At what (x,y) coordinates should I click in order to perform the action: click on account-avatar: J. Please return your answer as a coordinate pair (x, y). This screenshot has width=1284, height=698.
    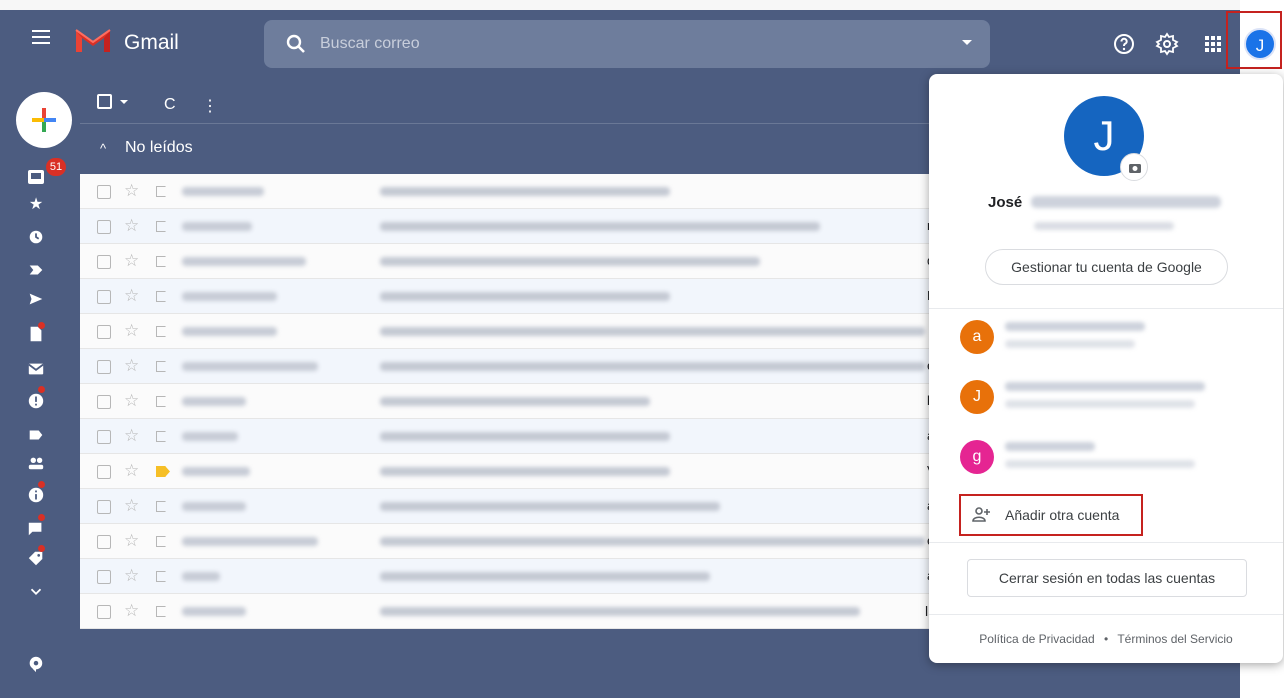
    Looking at the image, I should click on (977, 397).